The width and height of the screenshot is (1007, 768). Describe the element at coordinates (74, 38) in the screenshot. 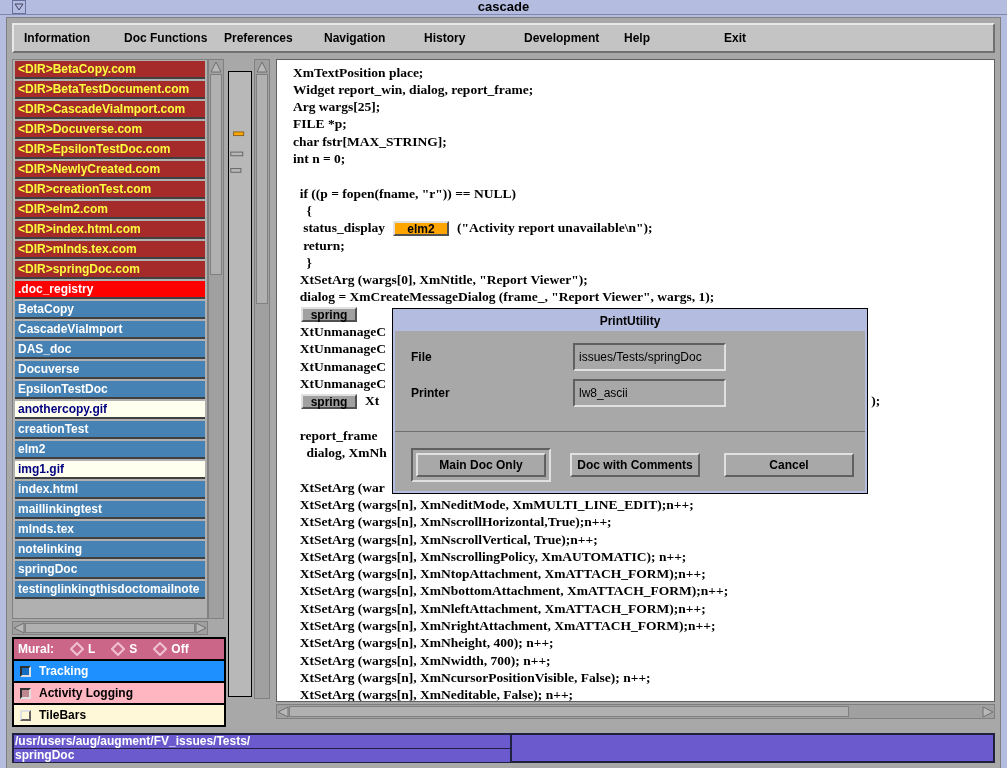

I see `menu-item: Information` at that location.